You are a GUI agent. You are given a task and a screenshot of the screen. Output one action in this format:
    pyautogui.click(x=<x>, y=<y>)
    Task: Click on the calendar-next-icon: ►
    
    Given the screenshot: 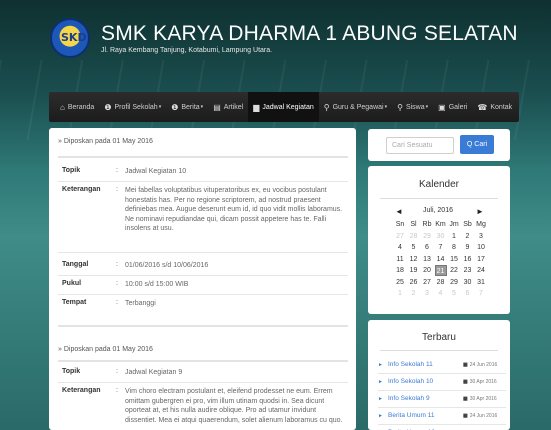 What is the action you would take?
    pyautogui.click(x=480, y=211)
    